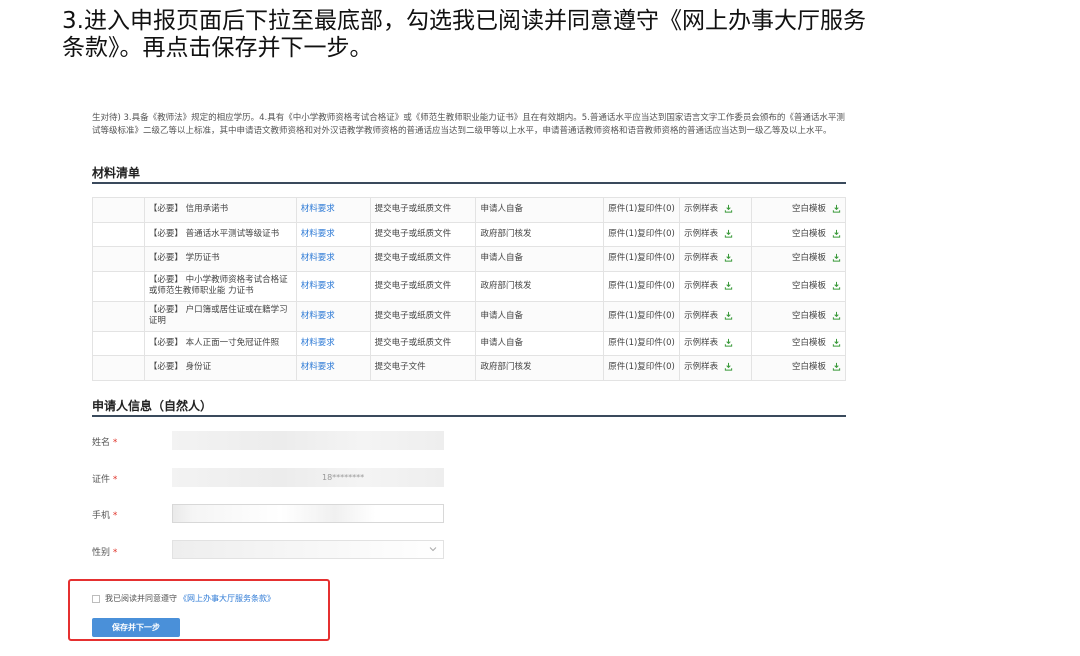  I want to click on material-name: 【必要】 中小学教师资格考试合格证或师范生教师职业能 力证书, so click(220, 286).